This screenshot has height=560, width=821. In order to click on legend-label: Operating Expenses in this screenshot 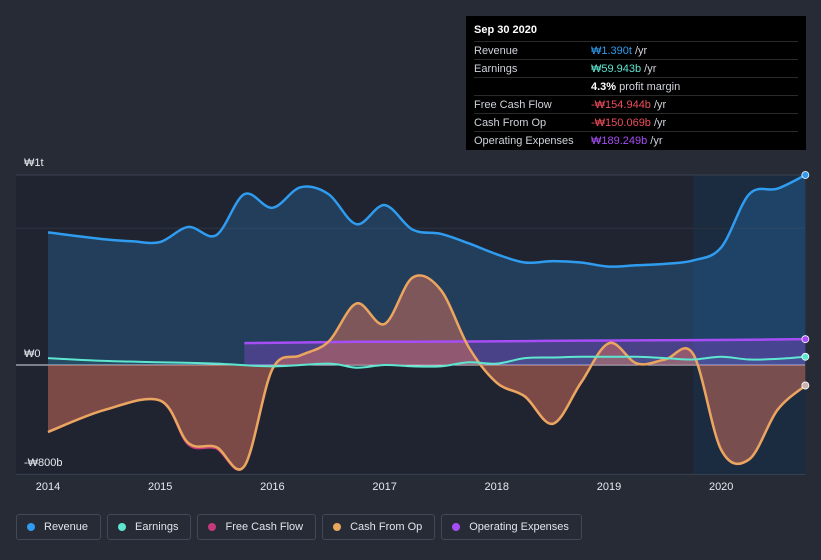, I will do `click(519, 527)`.